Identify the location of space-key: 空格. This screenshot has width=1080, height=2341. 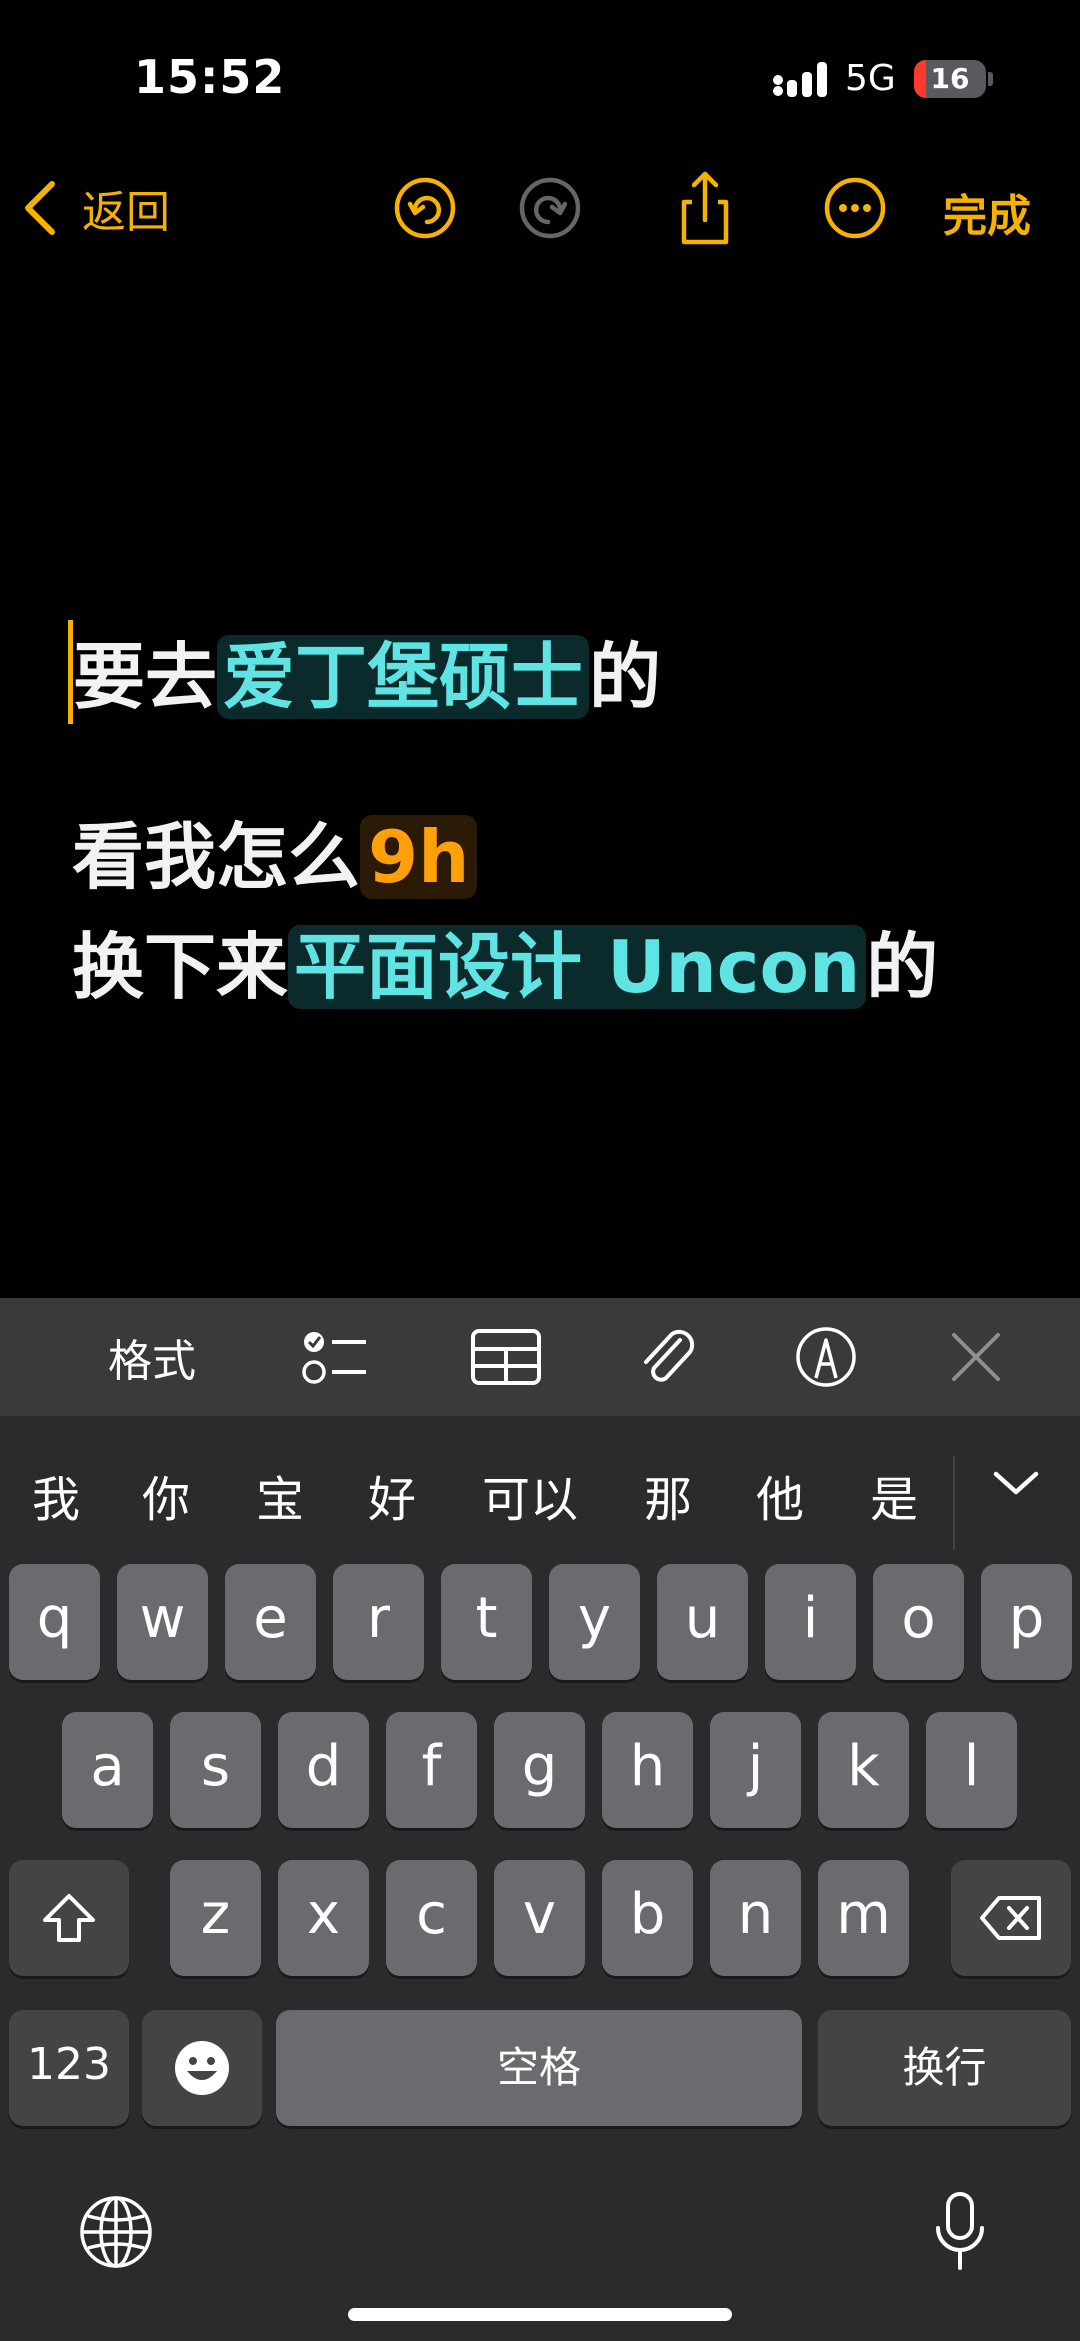
(539, 2068).